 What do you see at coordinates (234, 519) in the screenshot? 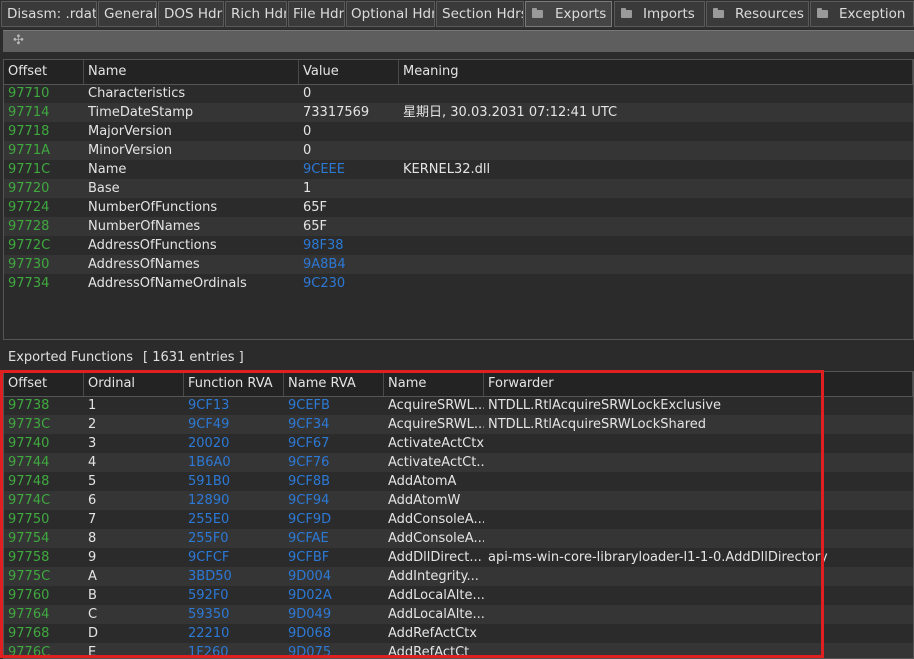
I see `function-rva-cell: 255E0` at bounding box center [234, 519].